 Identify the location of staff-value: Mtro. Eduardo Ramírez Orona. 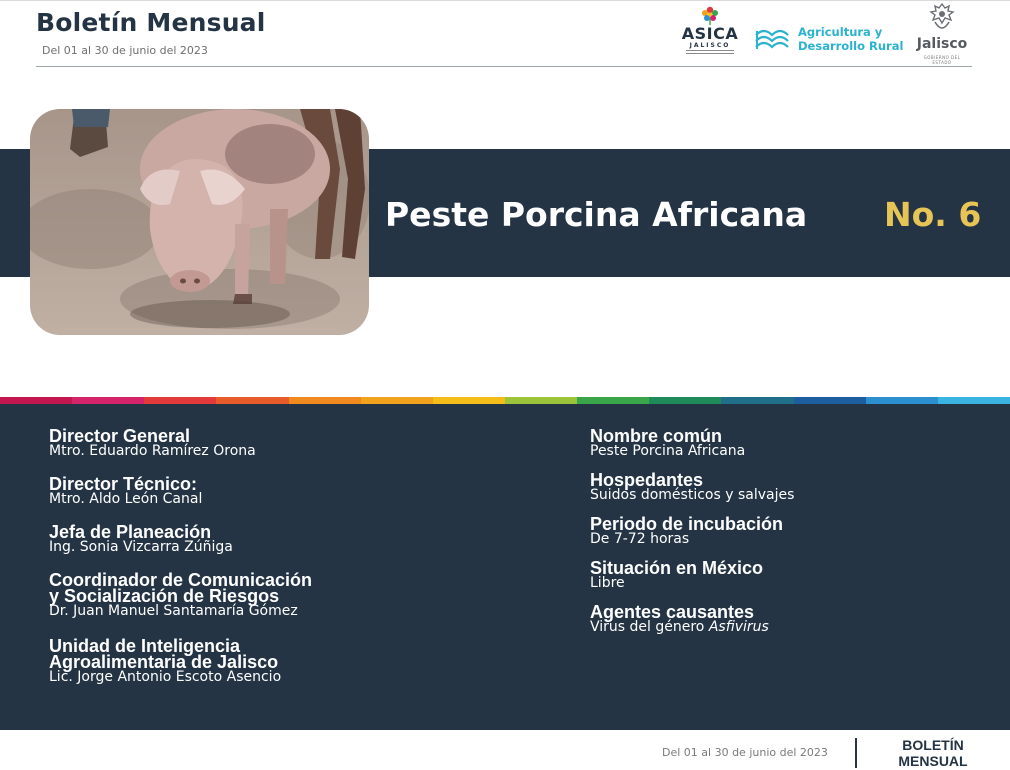
(152, 451).